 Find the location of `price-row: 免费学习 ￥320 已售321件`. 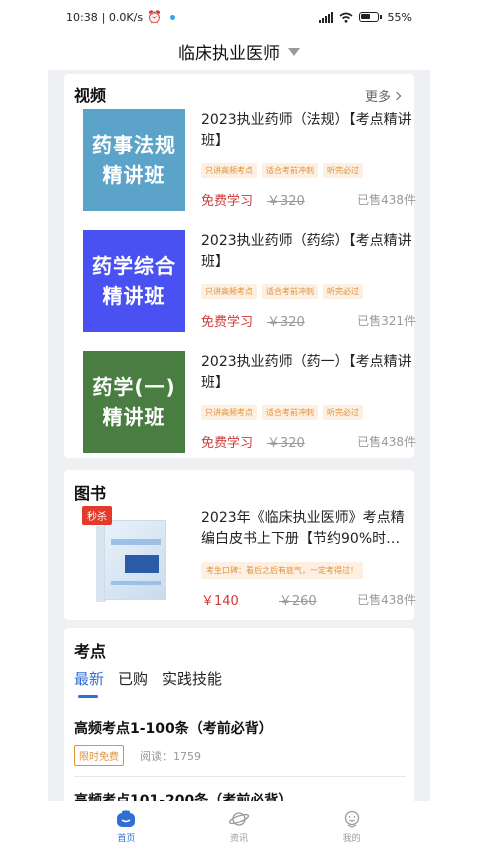

price-row: 免费学习 ￥320 已售321件 is located at coordinates (308, 320).